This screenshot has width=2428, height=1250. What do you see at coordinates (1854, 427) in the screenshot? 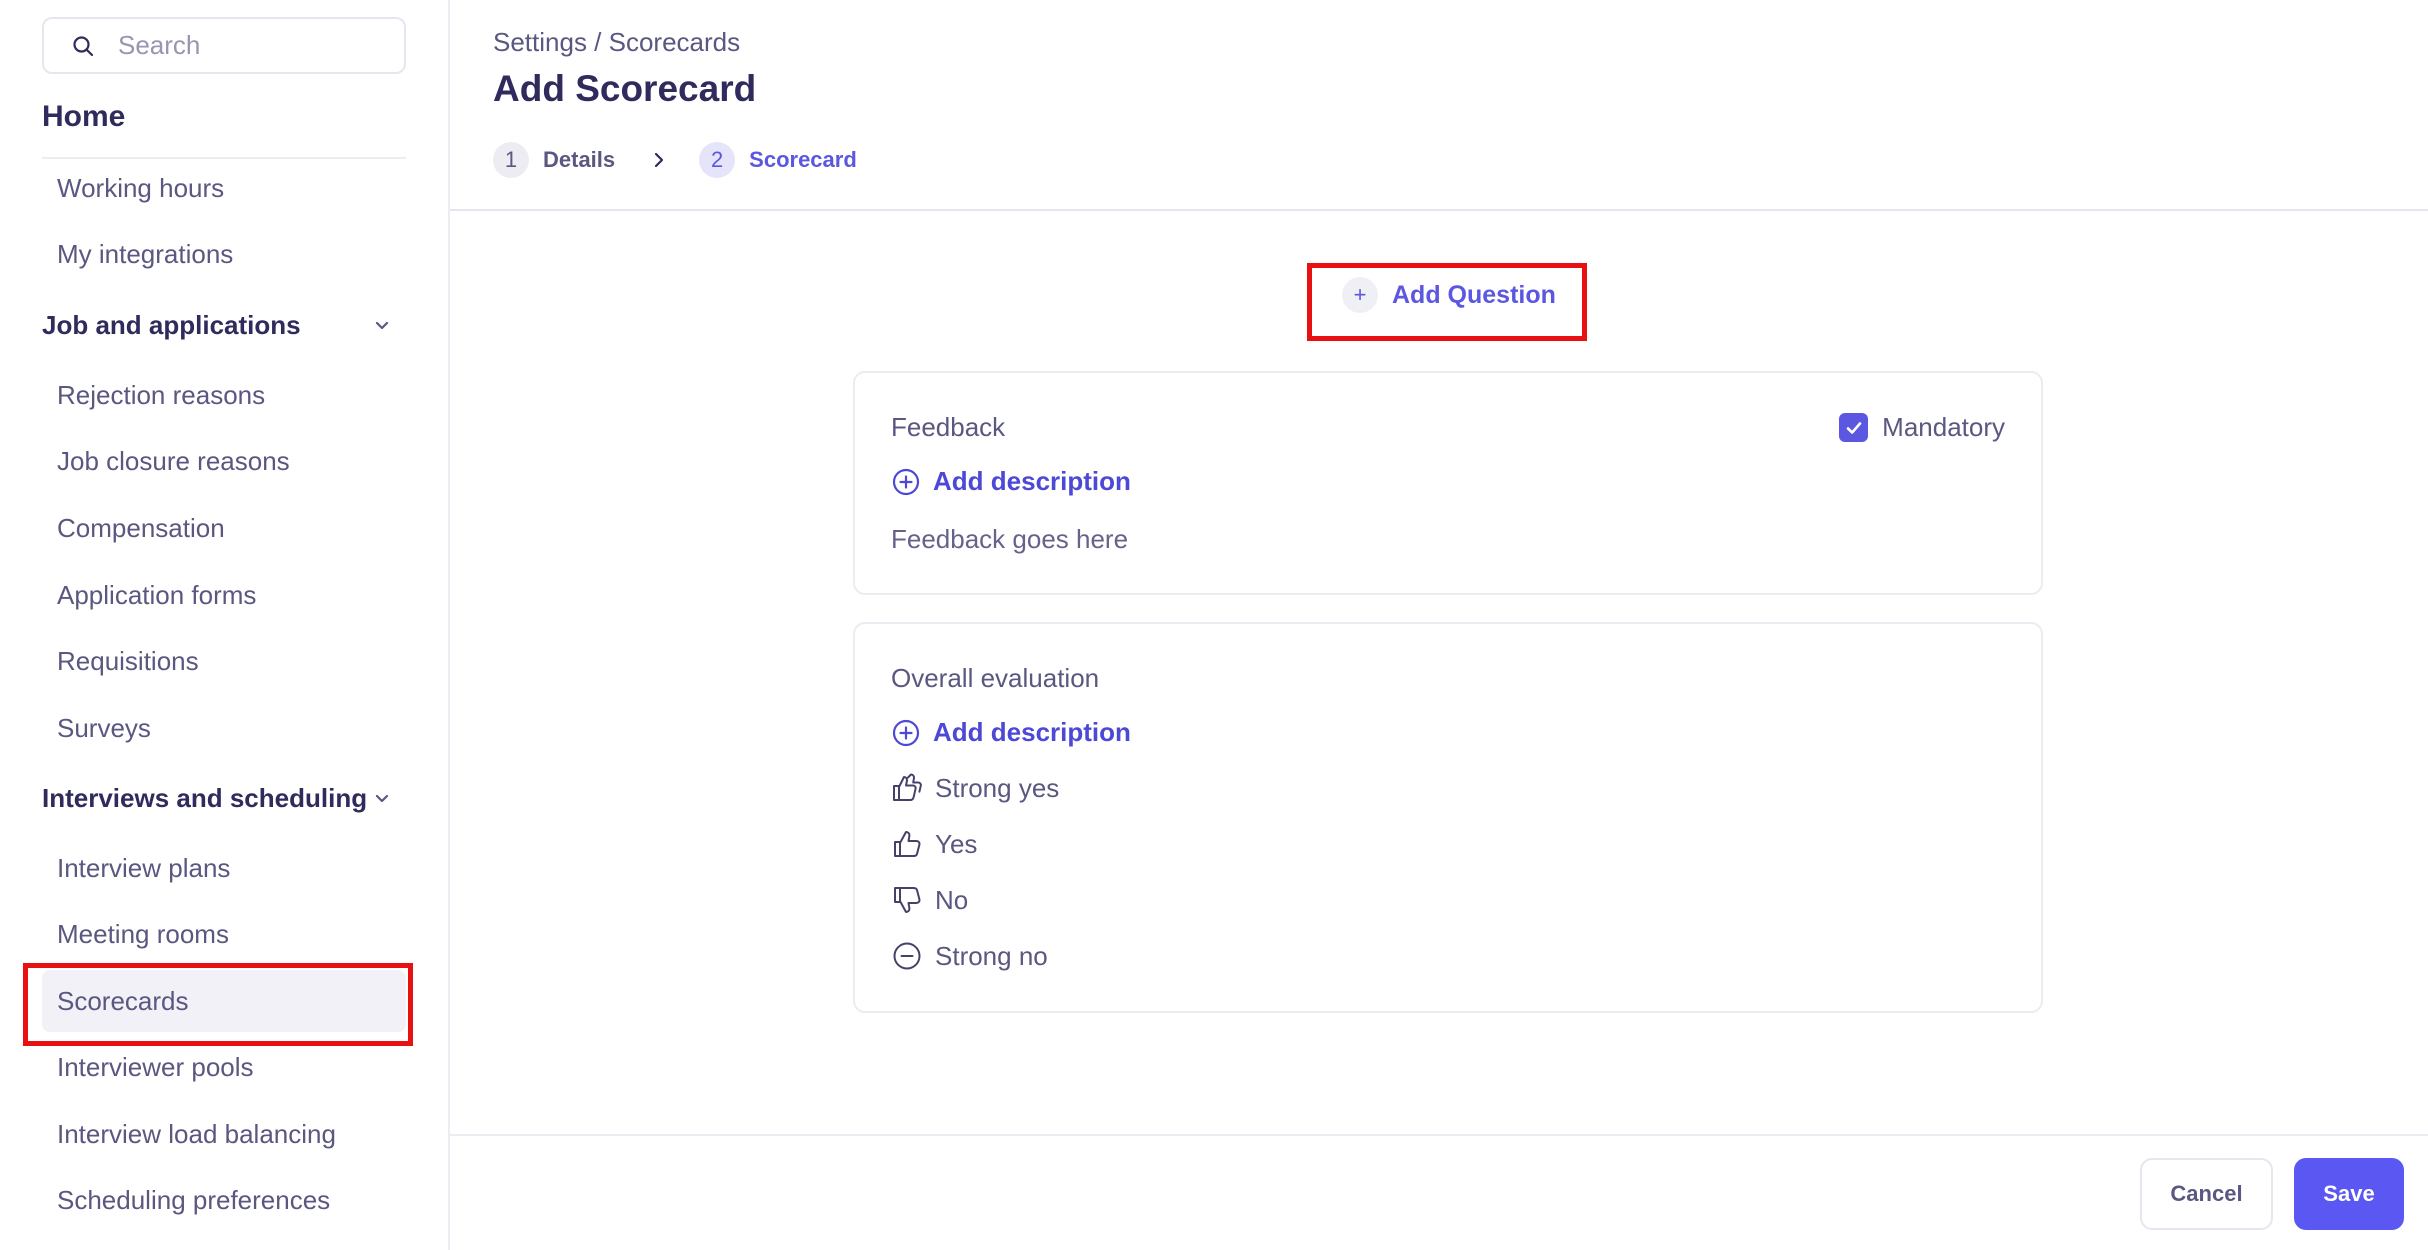
I see `checkbox-checked-icon` at bounding box center [1854, 427].